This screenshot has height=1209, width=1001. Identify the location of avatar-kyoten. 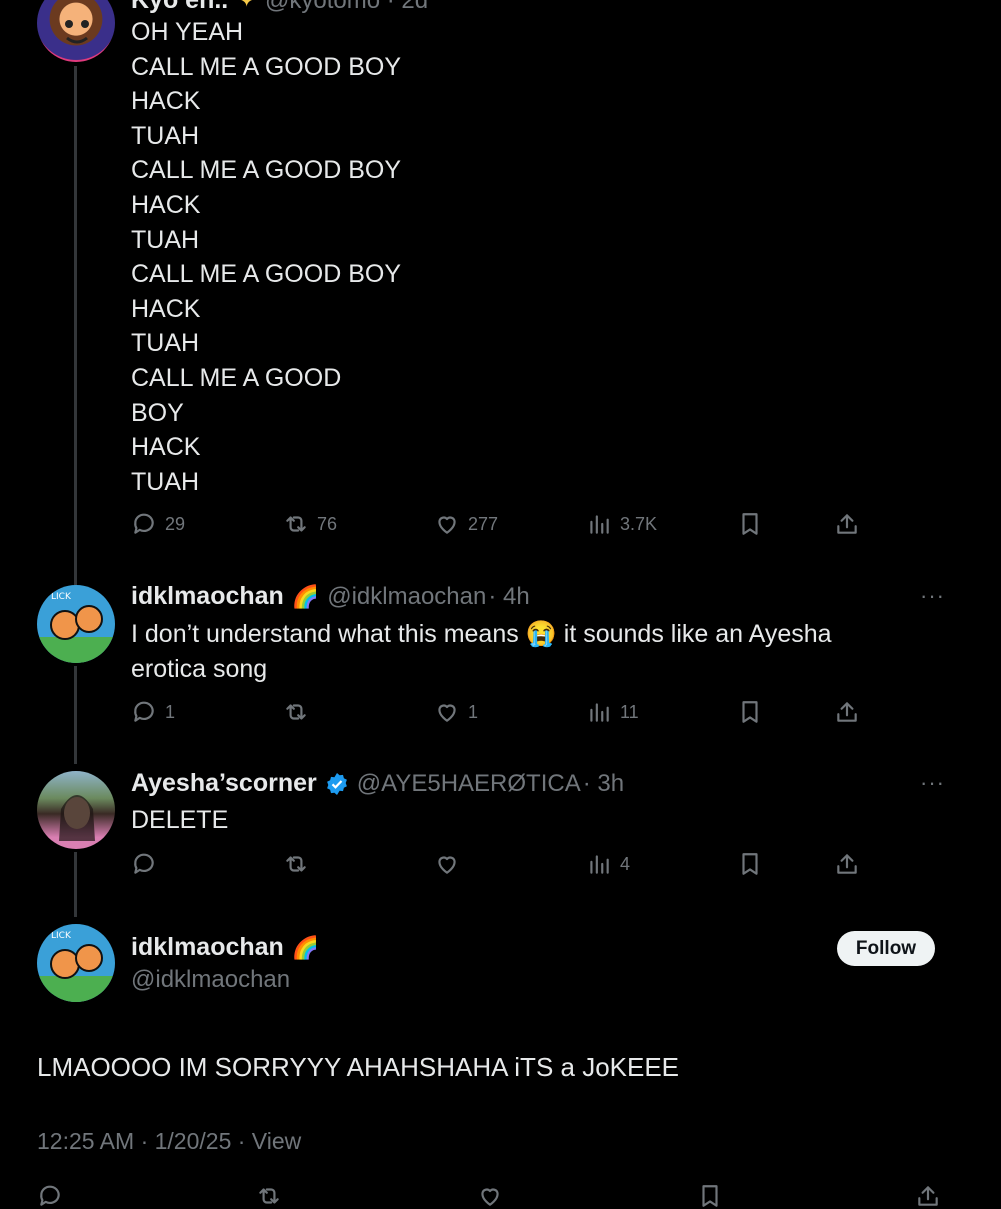
(76, 31).